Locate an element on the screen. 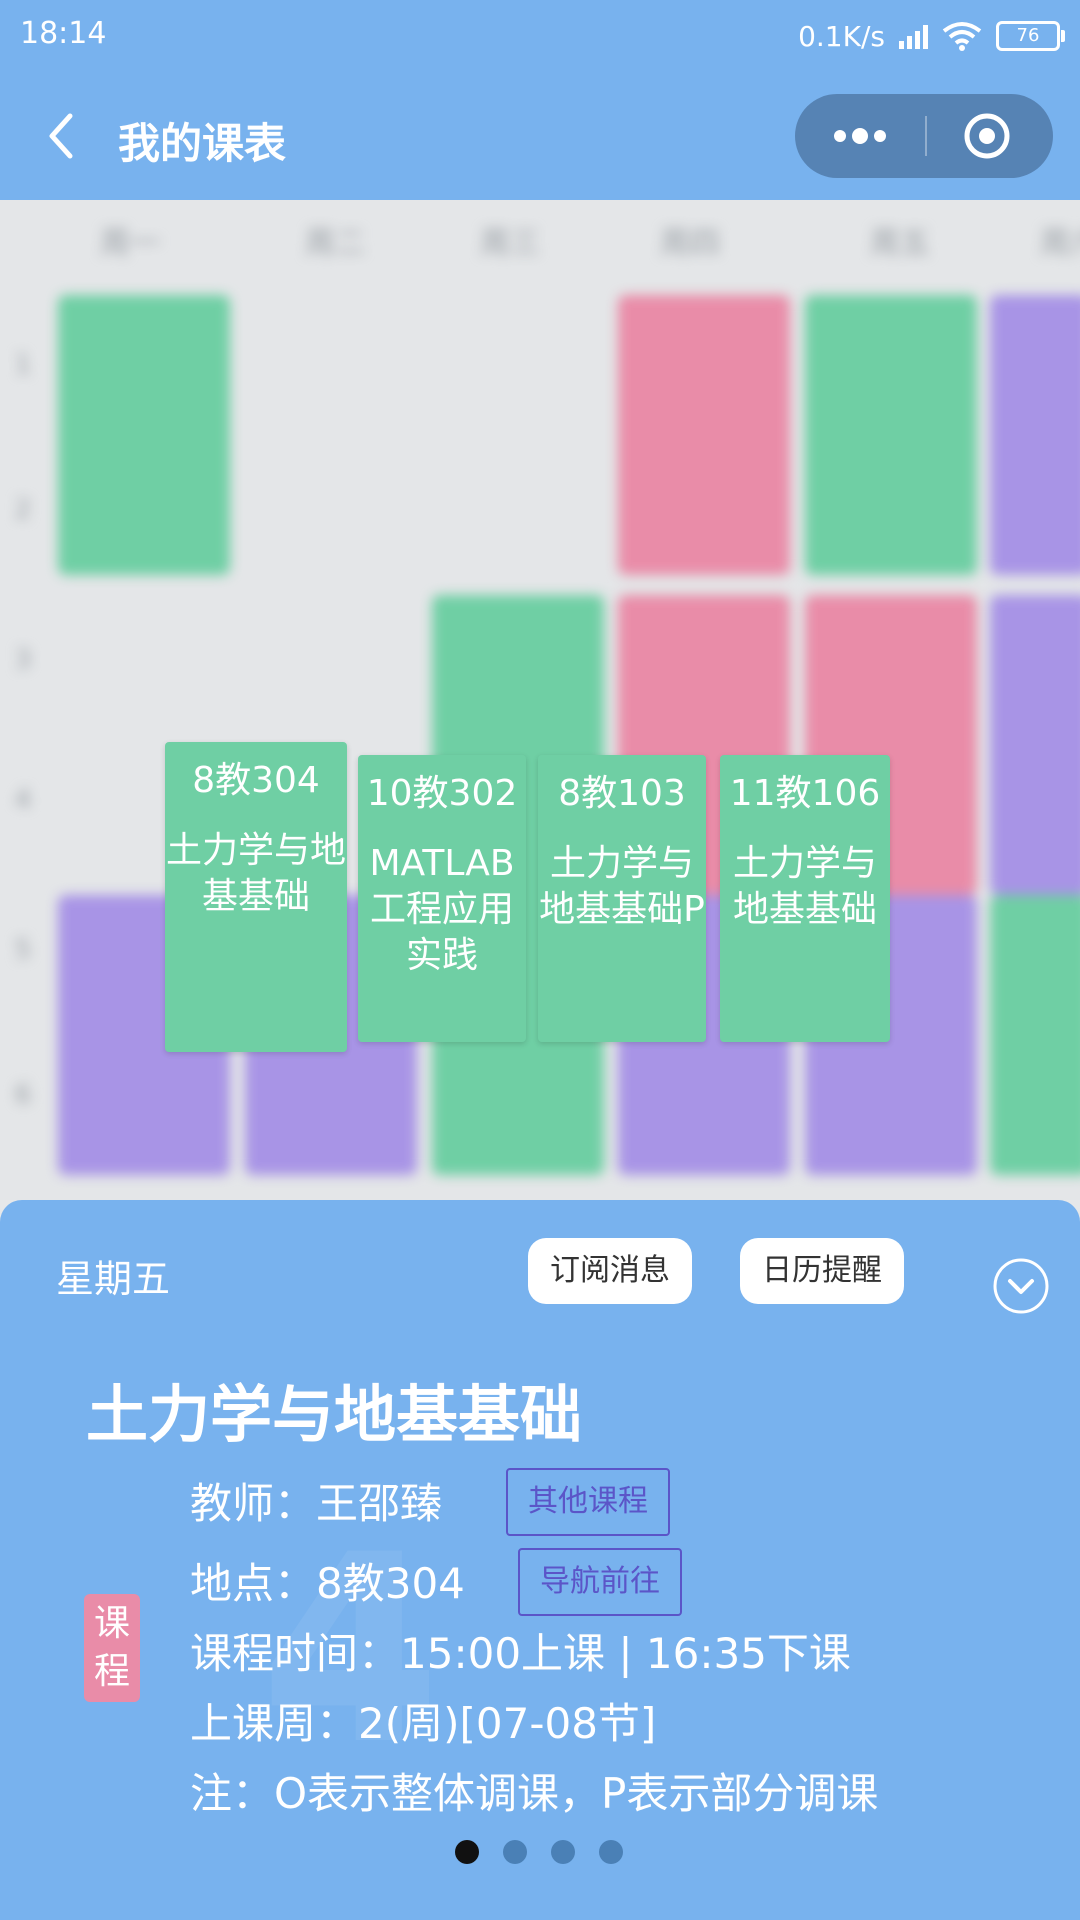 The image size is (1080, 1920). weeks-line: 上课周：2(周)[07-08节] is located at coordinates (423, 1723).